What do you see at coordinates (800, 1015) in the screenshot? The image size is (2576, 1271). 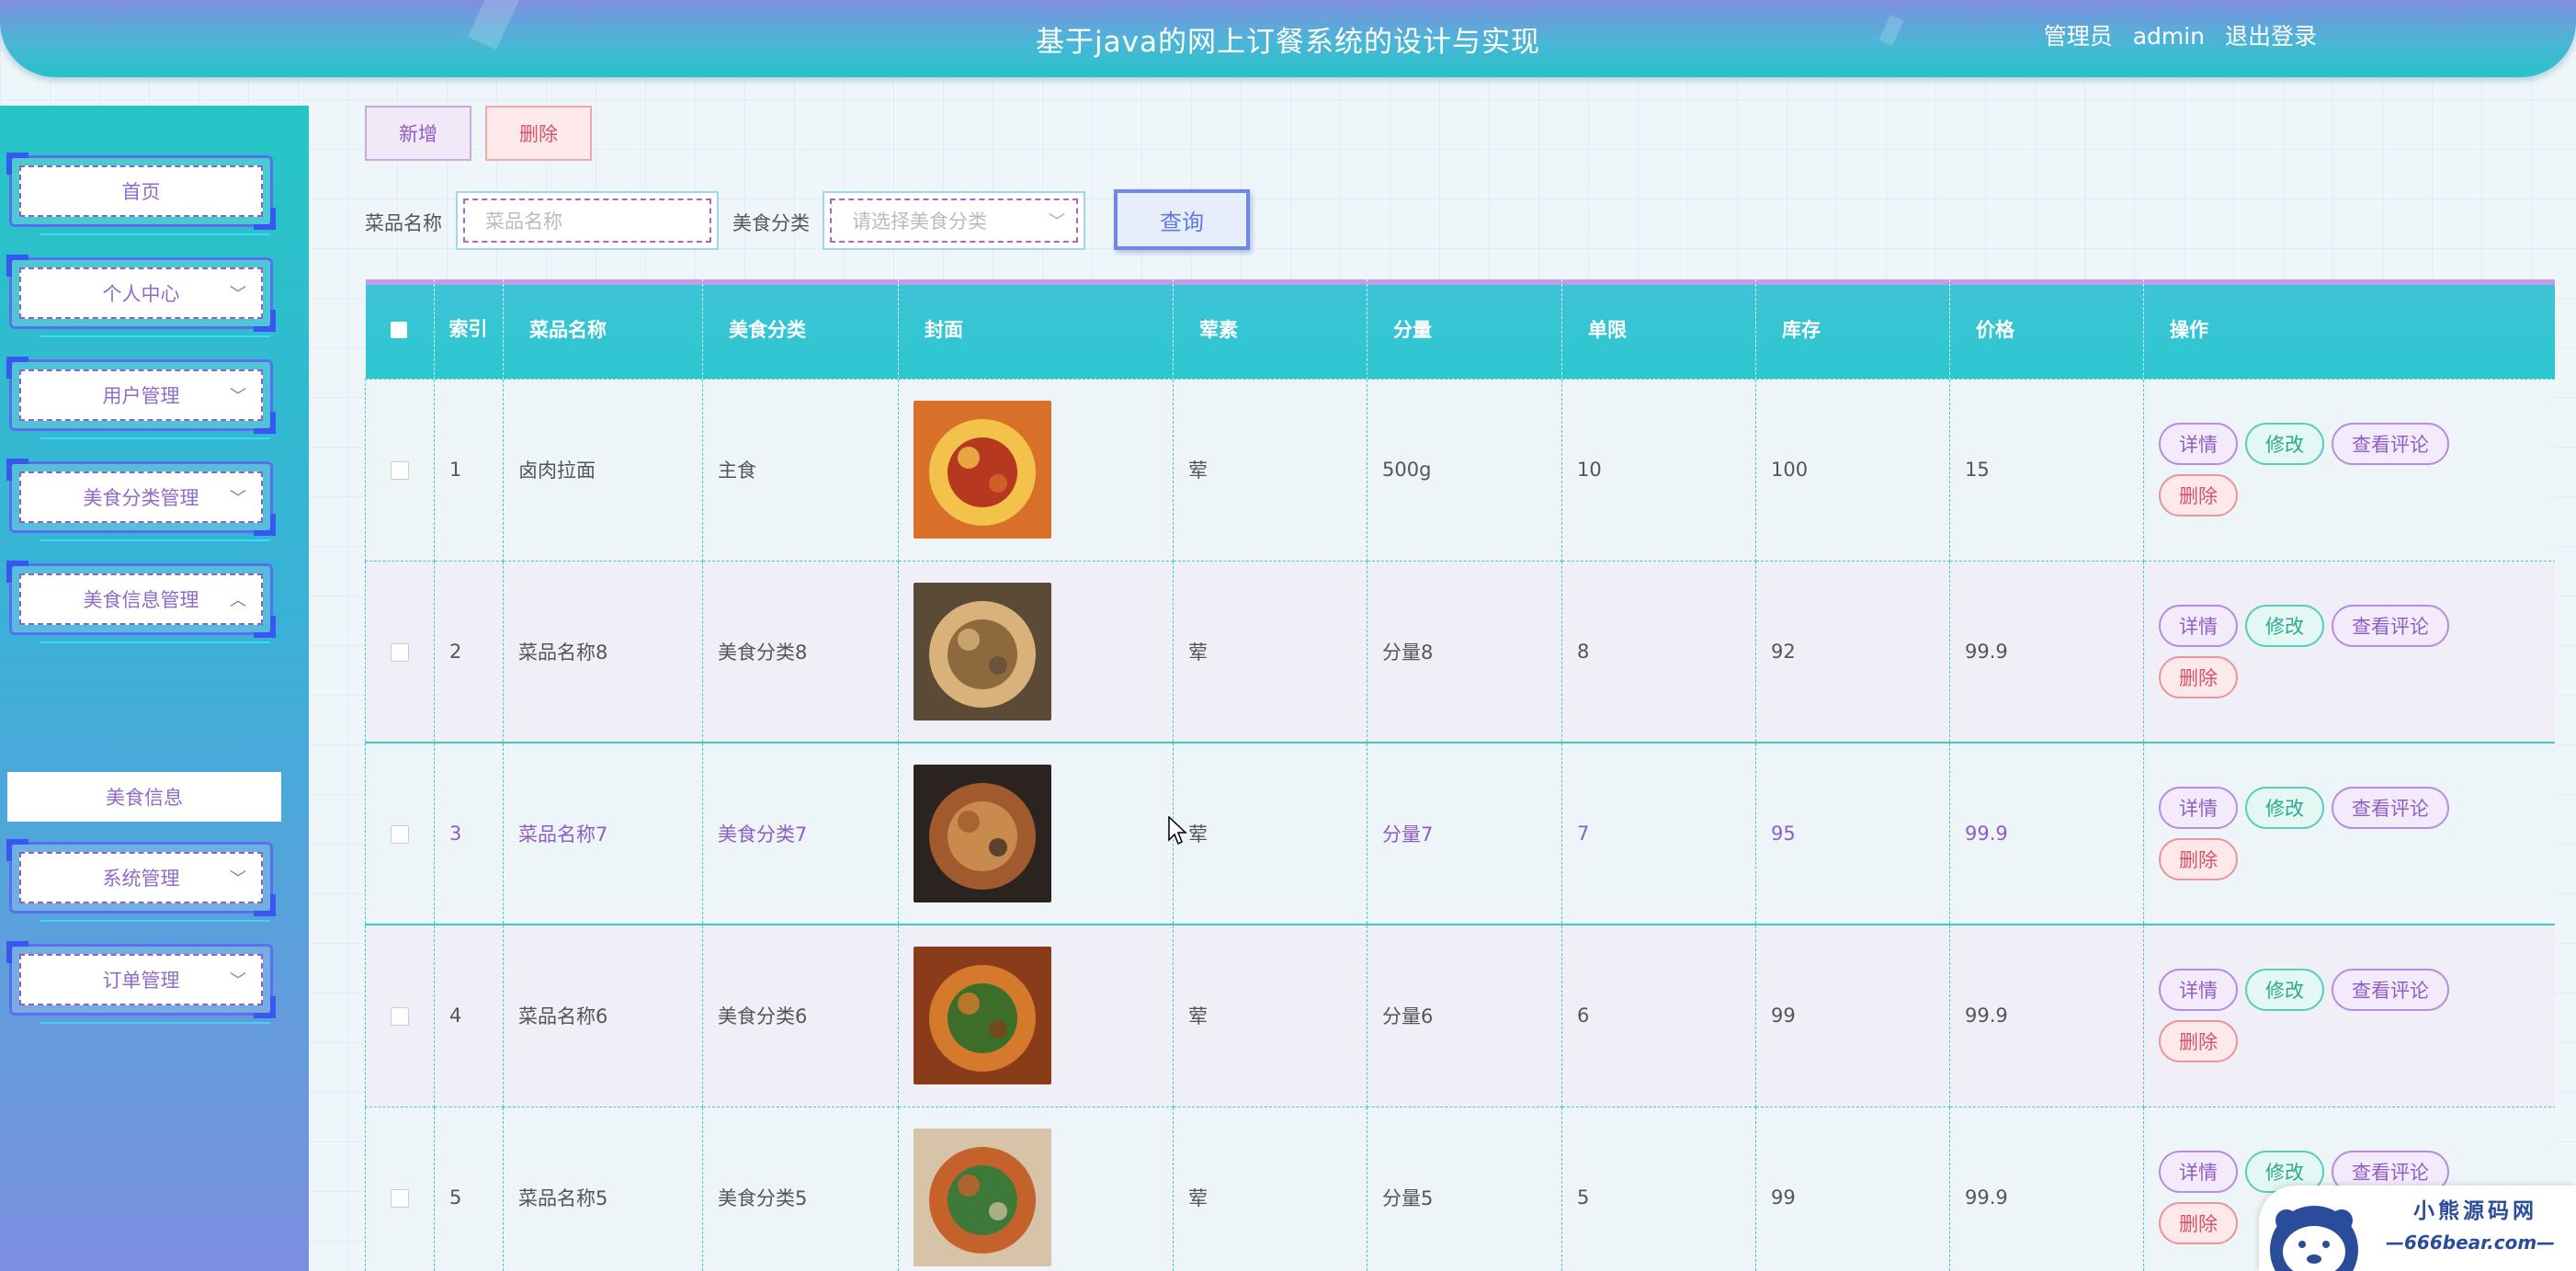 I see `row-category: 美食分类6` at bounding box center [800, 1015].